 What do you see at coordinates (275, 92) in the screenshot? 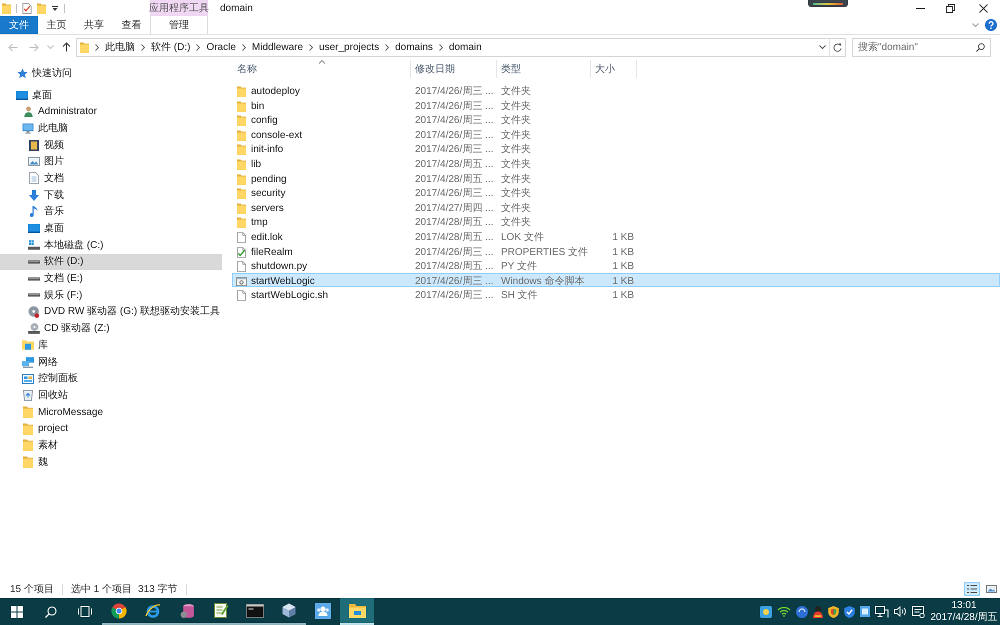
I see `file-name: autodeploy` at bounding box center [275, 92].